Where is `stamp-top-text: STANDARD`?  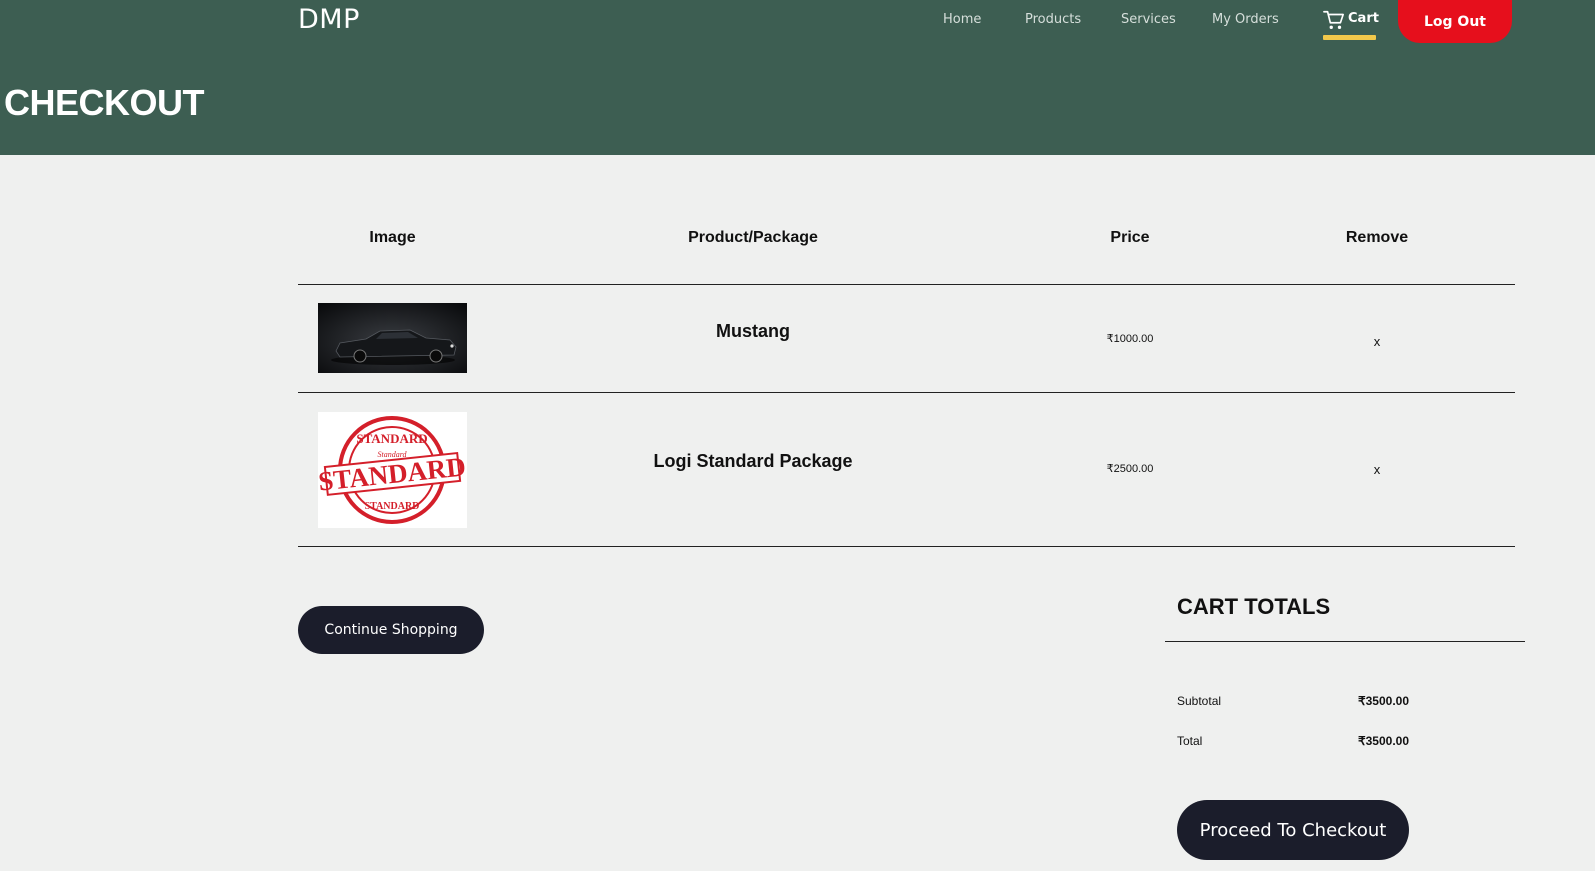 stamp-top-text: STANDARD is located at coordinates (391, 438).